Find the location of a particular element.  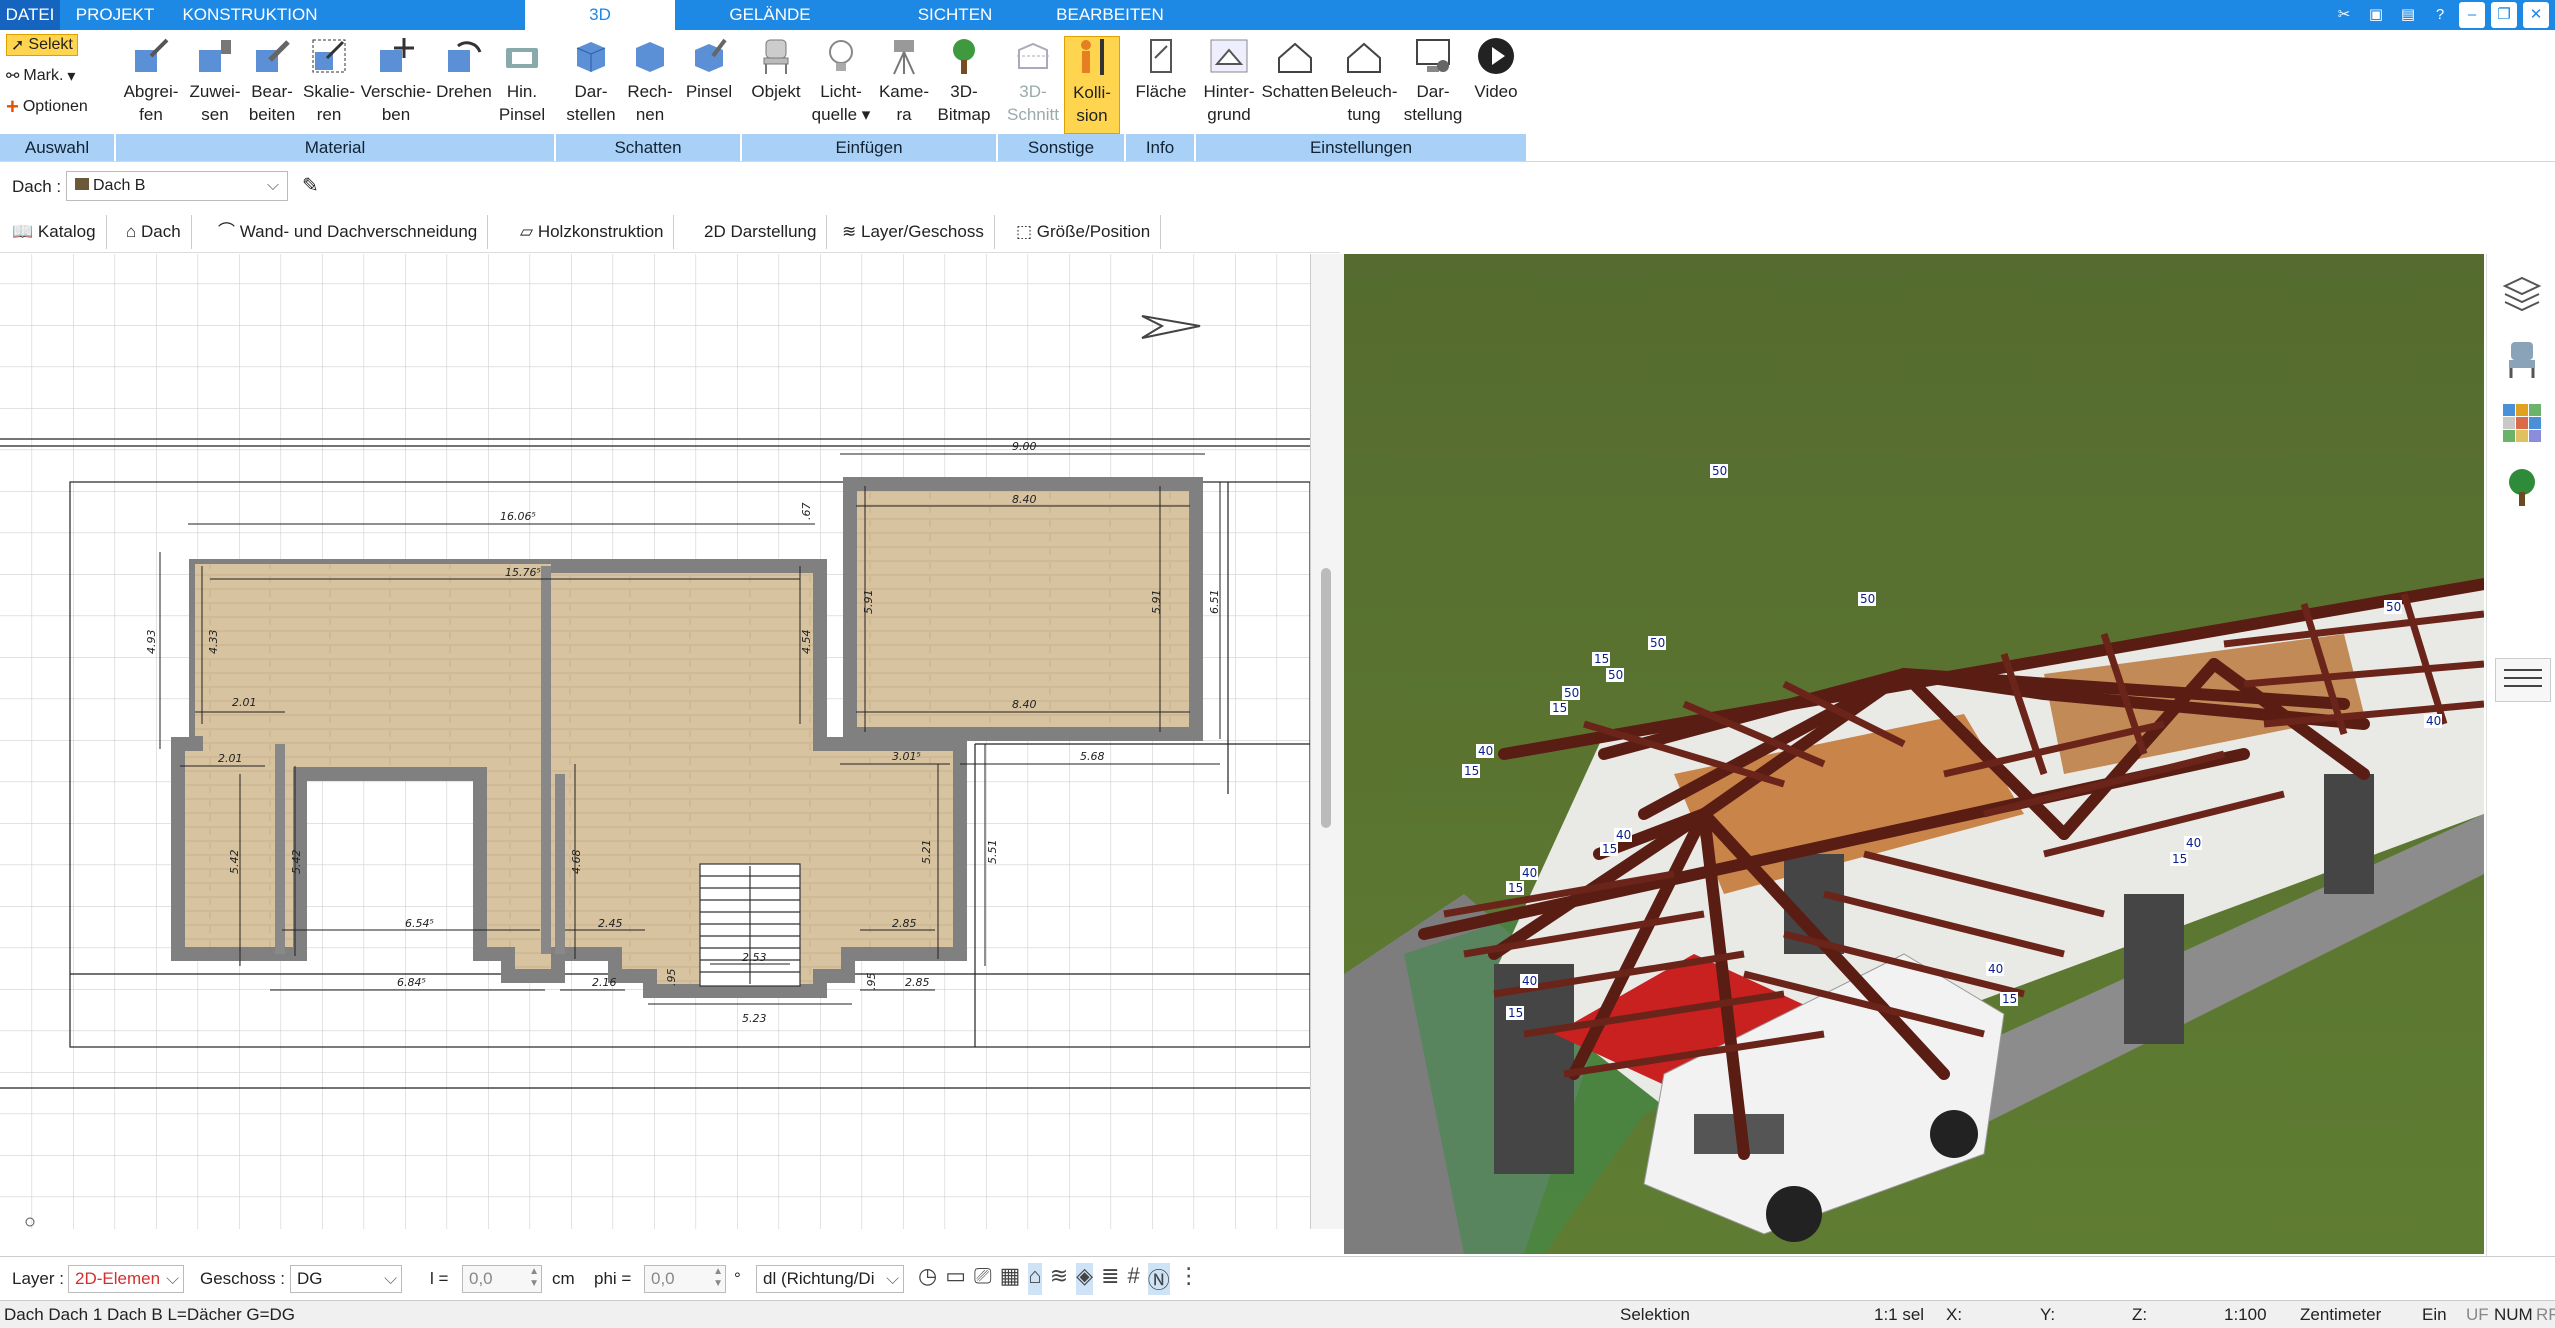

vertical-scroll-area is located at coordinates (1327, 741).